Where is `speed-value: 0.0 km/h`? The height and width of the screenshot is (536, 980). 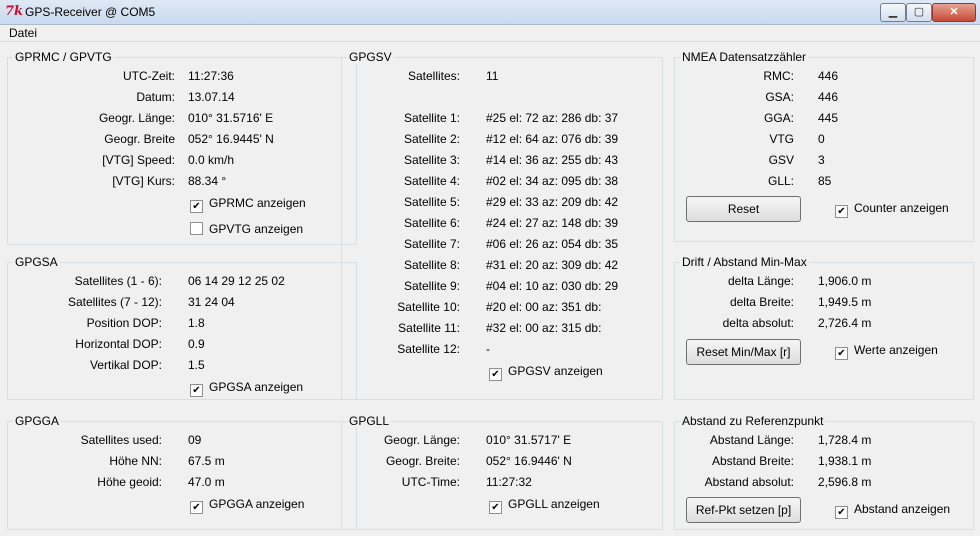 speed-value: 0.0 km/h is located at coordinates (211, 160).